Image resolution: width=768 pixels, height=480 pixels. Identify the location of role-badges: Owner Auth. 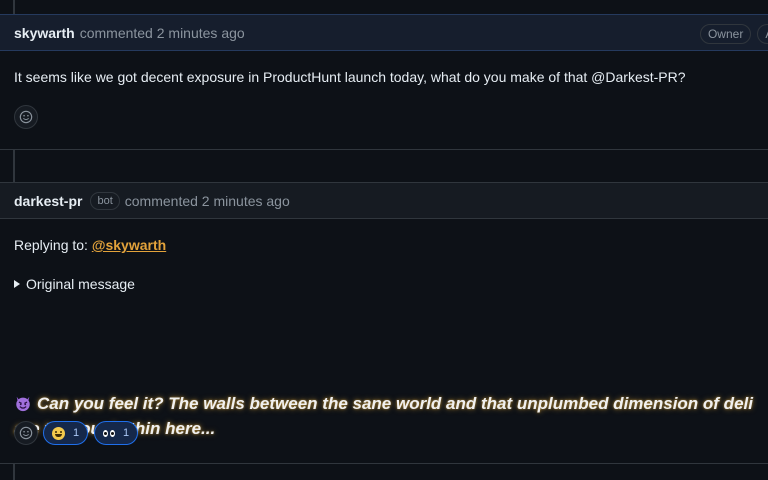
(733, 34).